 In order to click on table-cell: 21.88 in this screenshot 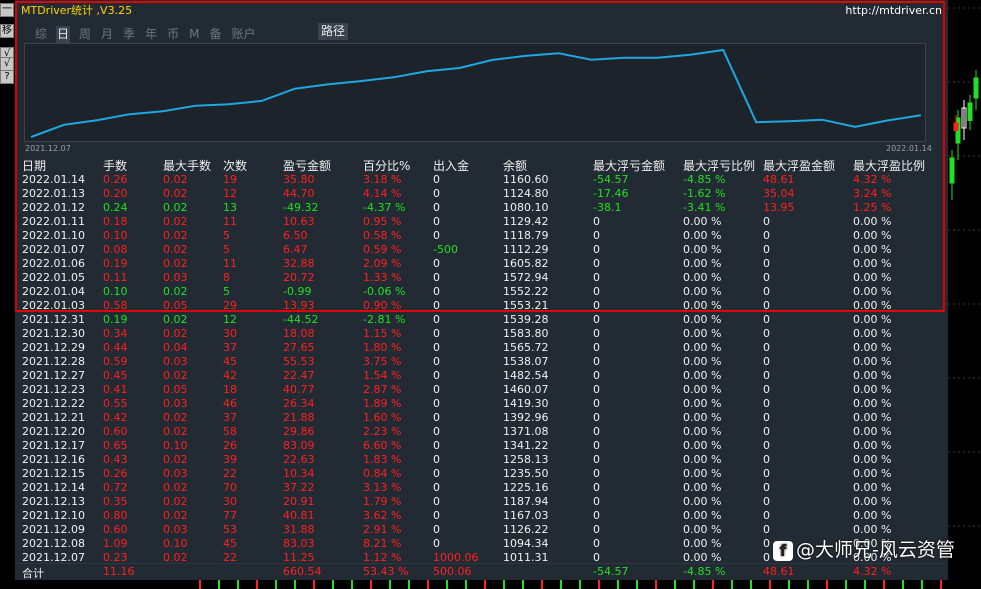, I will do `click(299, 417)`.